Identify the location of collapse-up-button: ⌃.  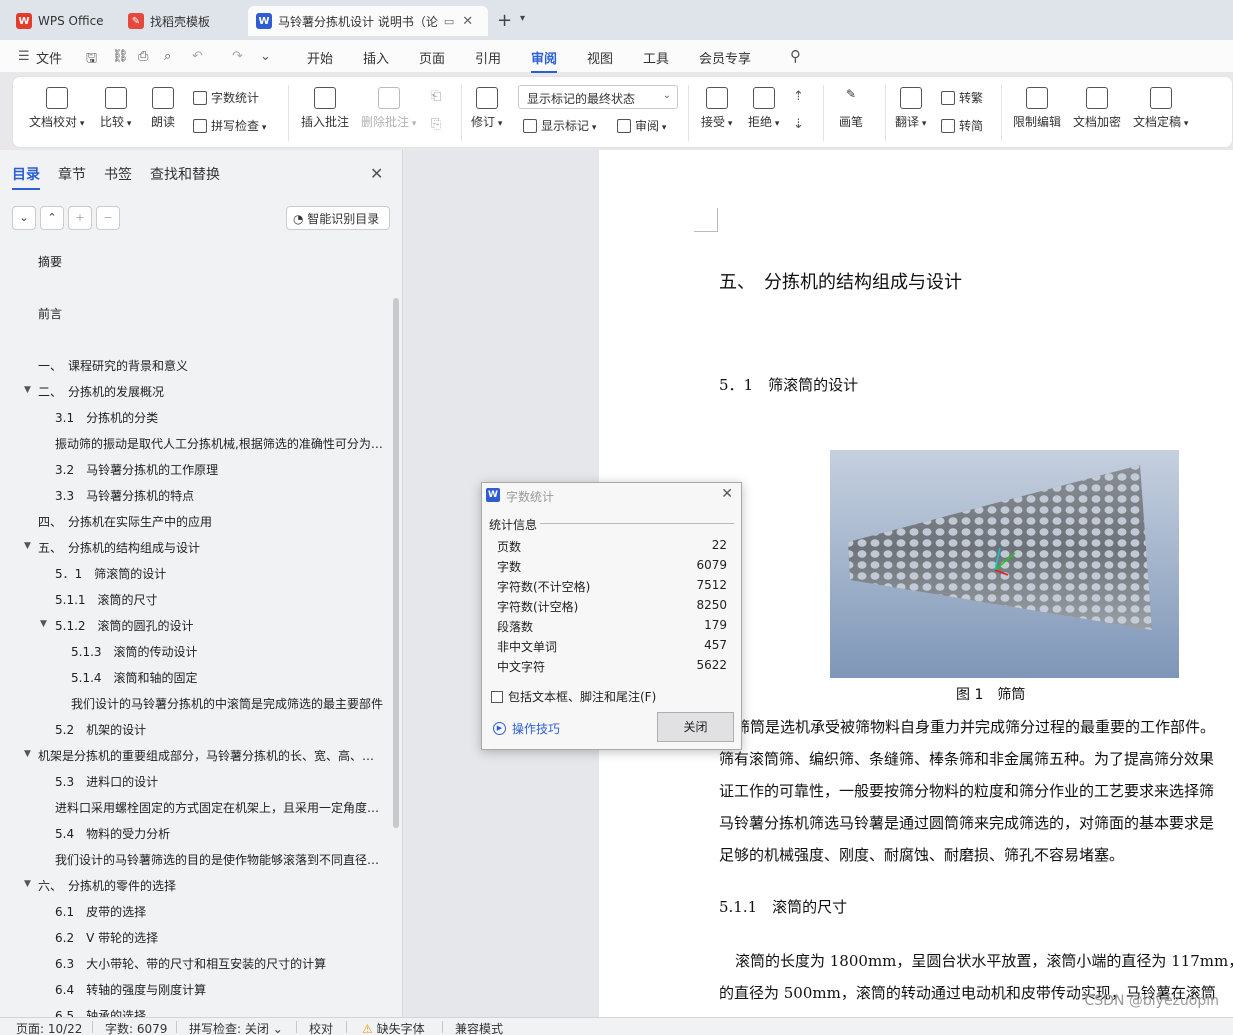
(52, 218).